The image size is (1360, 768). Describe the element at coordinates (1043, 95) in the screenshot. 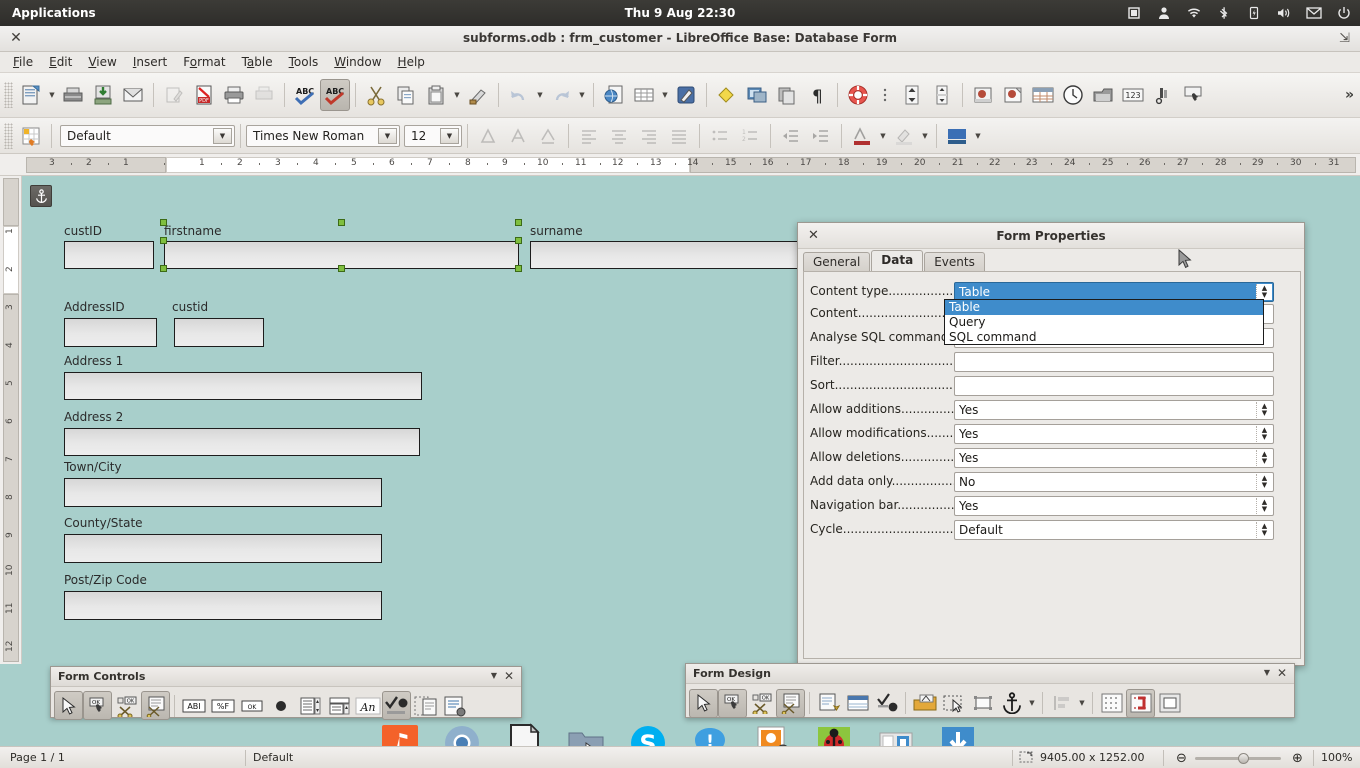

I see `insert-table-grid-icon` at that location.